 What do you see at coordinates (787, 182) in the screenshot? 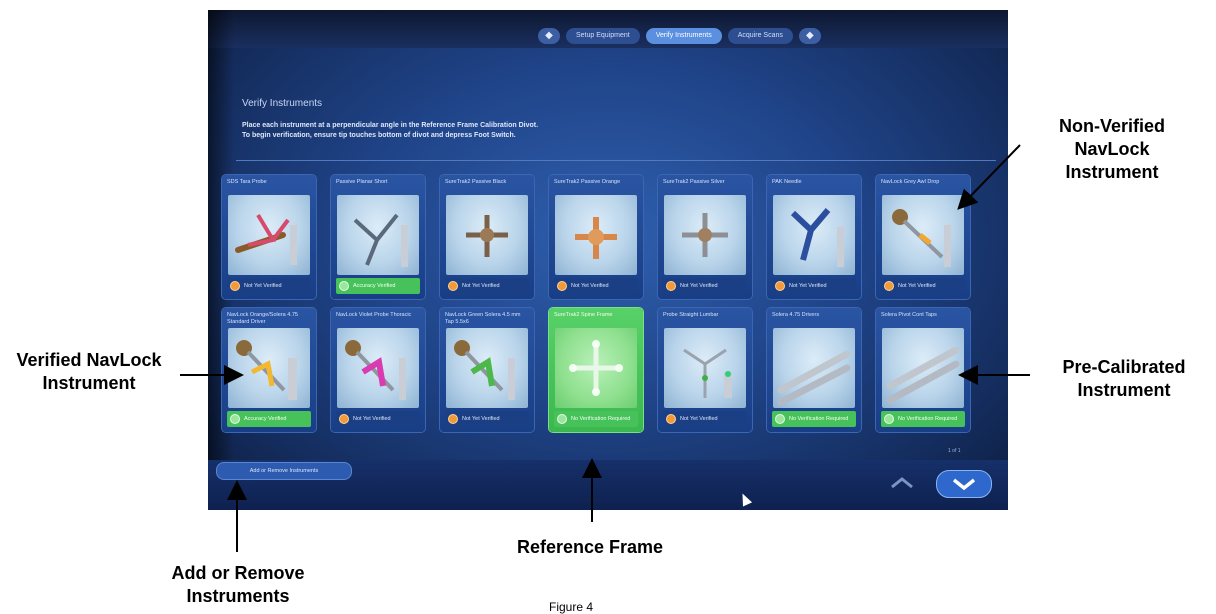
I see `instrument-name: PAK Needle` at bounding box center [787, 182].